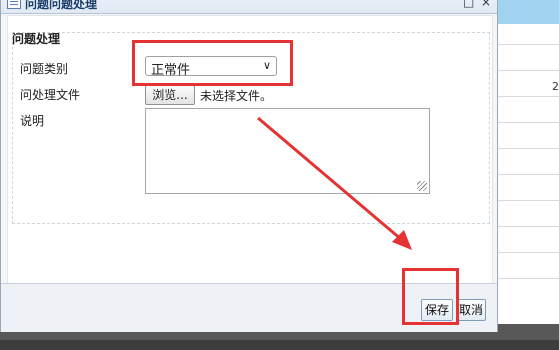  I want to click on group-title: 问题处理, so click(36, 39).